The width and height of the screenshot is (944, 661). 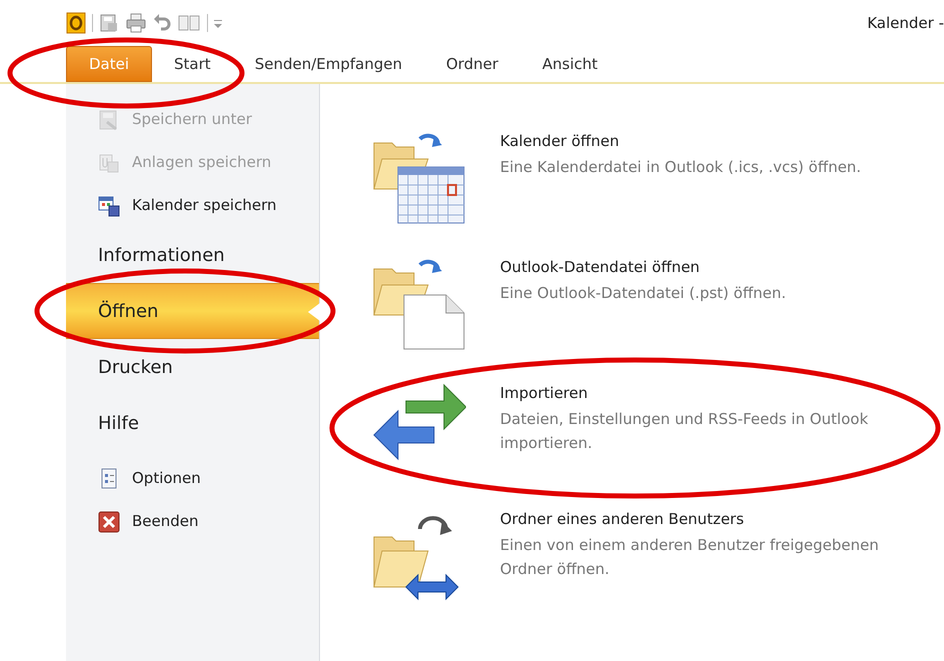 What do you see at coordinates (192, 423) in the screenshot?
I see `menu-item: Hilfe` at bounding box center [192, 423].